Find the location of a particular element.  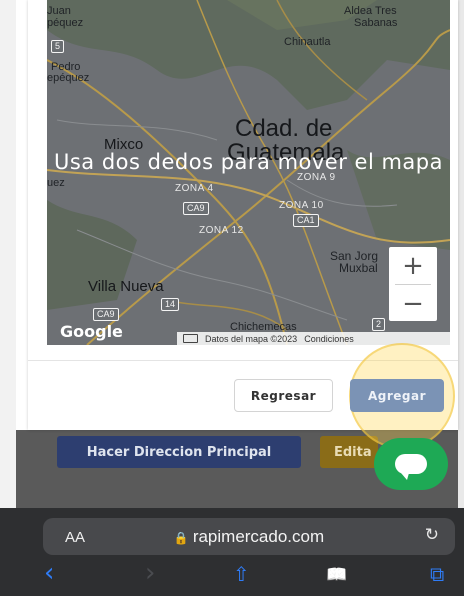

map-road-ca9: CA9 is located at coordinates (196, 208).